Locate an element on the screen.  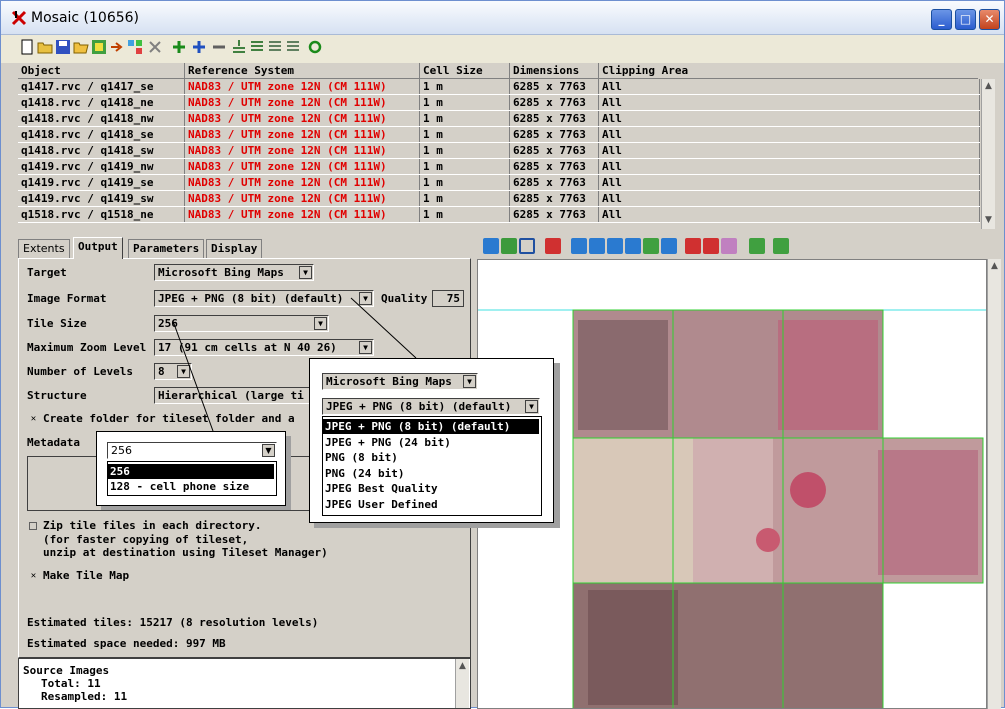
tile-size-callout: 256 ▼ 256 128 - cell phone size is located at coordinates (191, 468).